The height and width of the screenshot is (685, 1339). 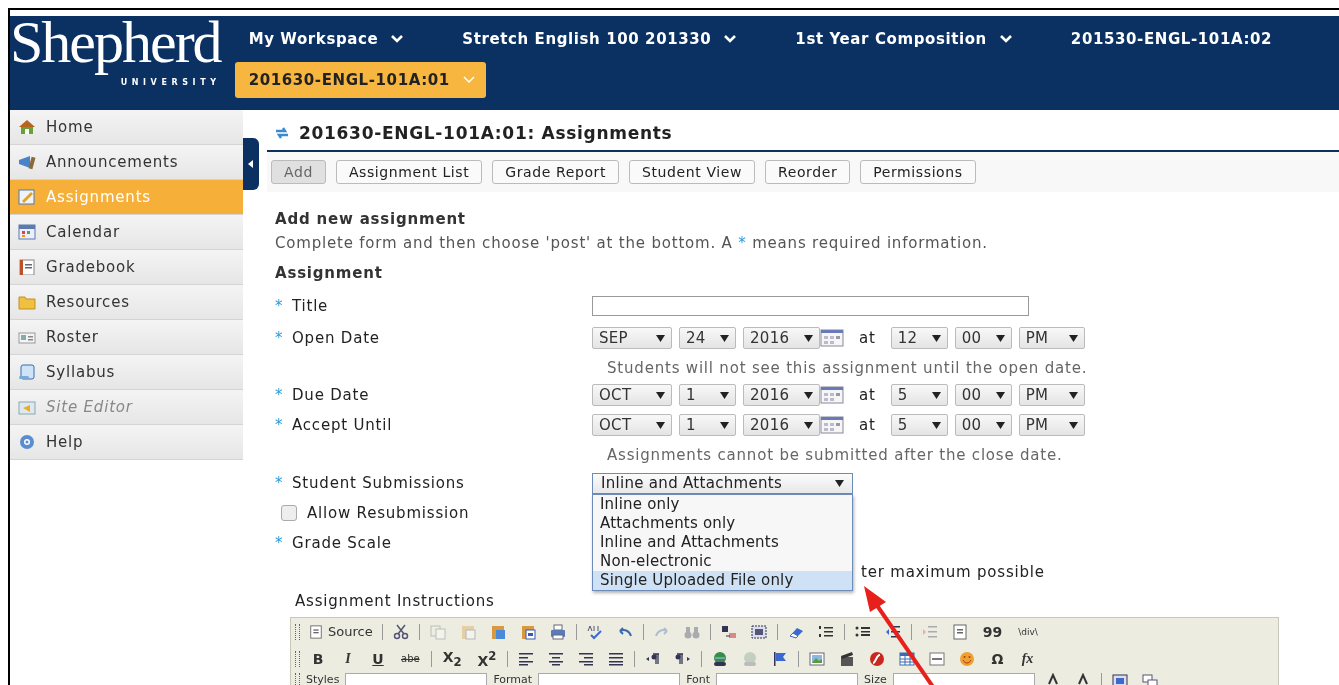 What do you see at coordinates (329, 273) in the screenshot?
I see `section-heading: Assignment` at bounding box center [329, 273].